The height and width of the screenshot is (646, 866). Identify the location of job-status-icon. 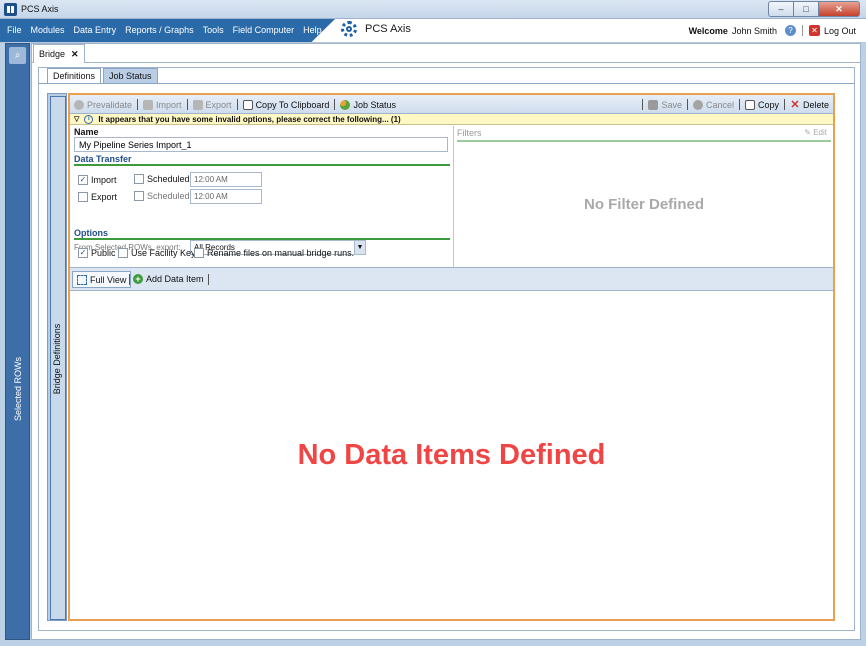
(345, 104).